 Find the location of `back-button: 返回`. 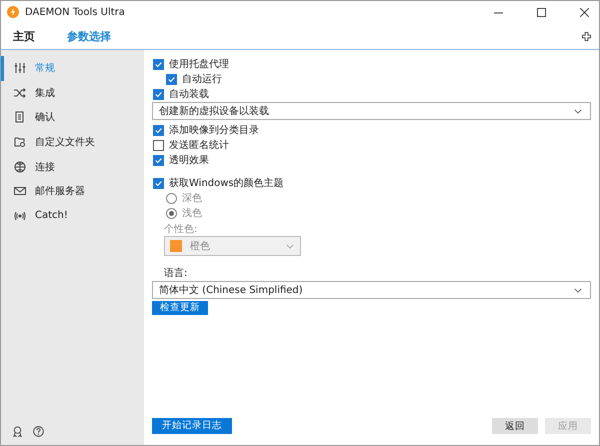

back-button: 返回 is located at coordinates (515, 426).